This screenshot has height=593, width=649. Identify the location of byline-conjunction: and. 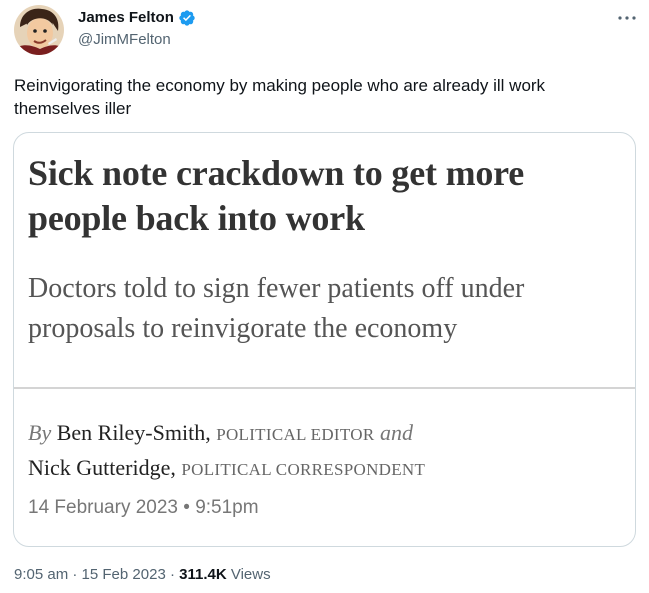
(396, 432).